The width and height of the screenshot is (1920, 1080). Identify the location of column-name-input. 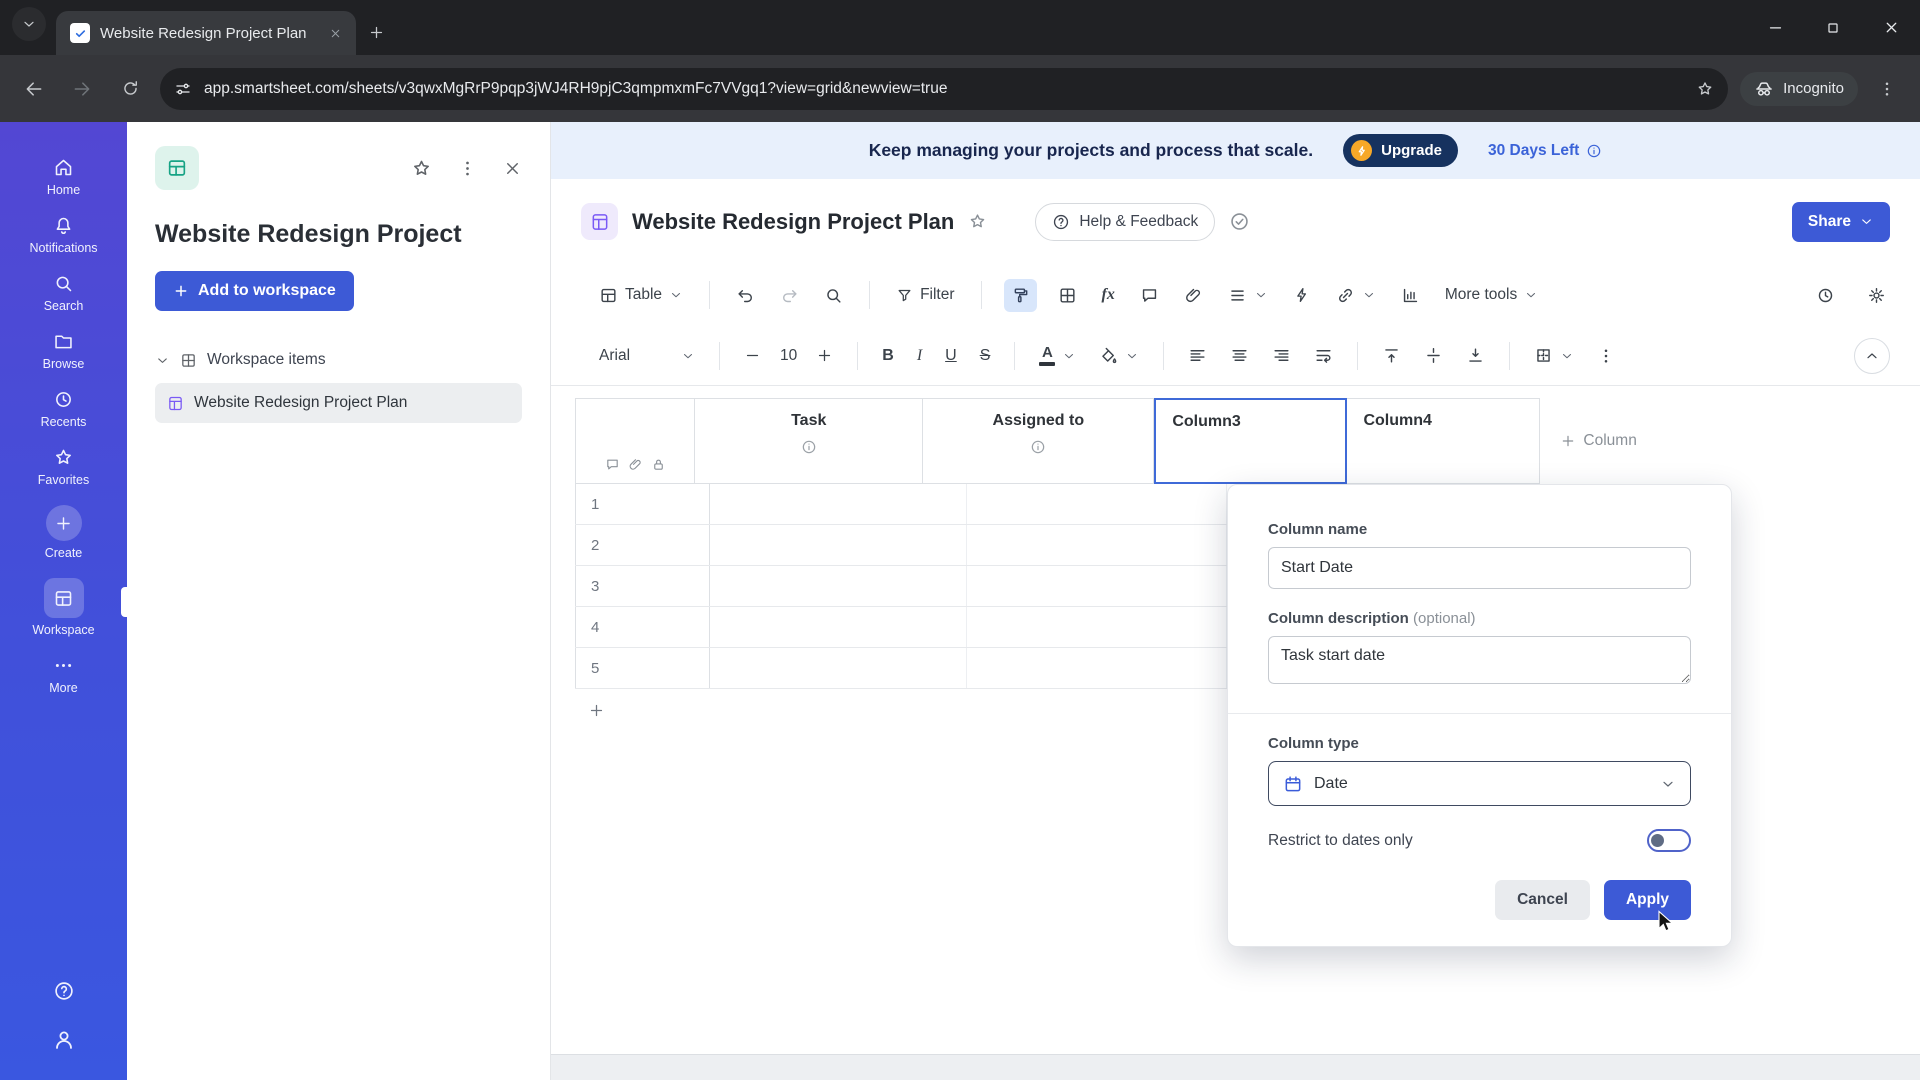
(1479, 568).